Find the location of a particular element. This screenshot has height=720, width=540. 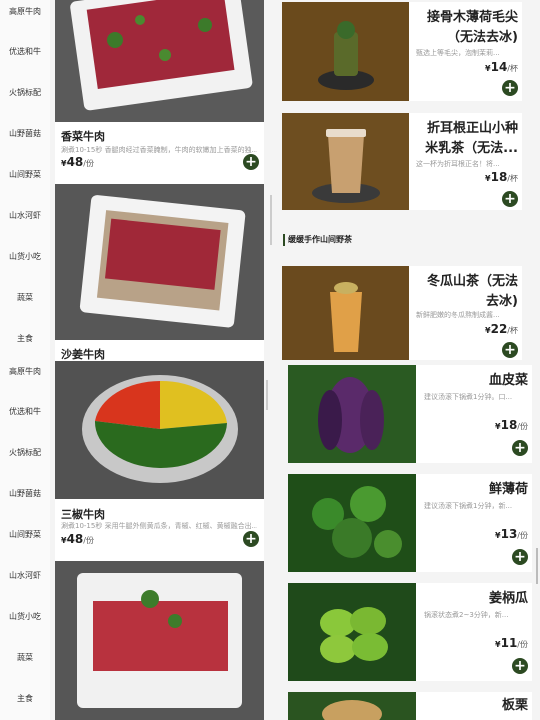

vegetable-card: 血皮菜 建议汤滚下锅煮1分钟。口... ¥18/份 + is located at coordinates (410, 414).